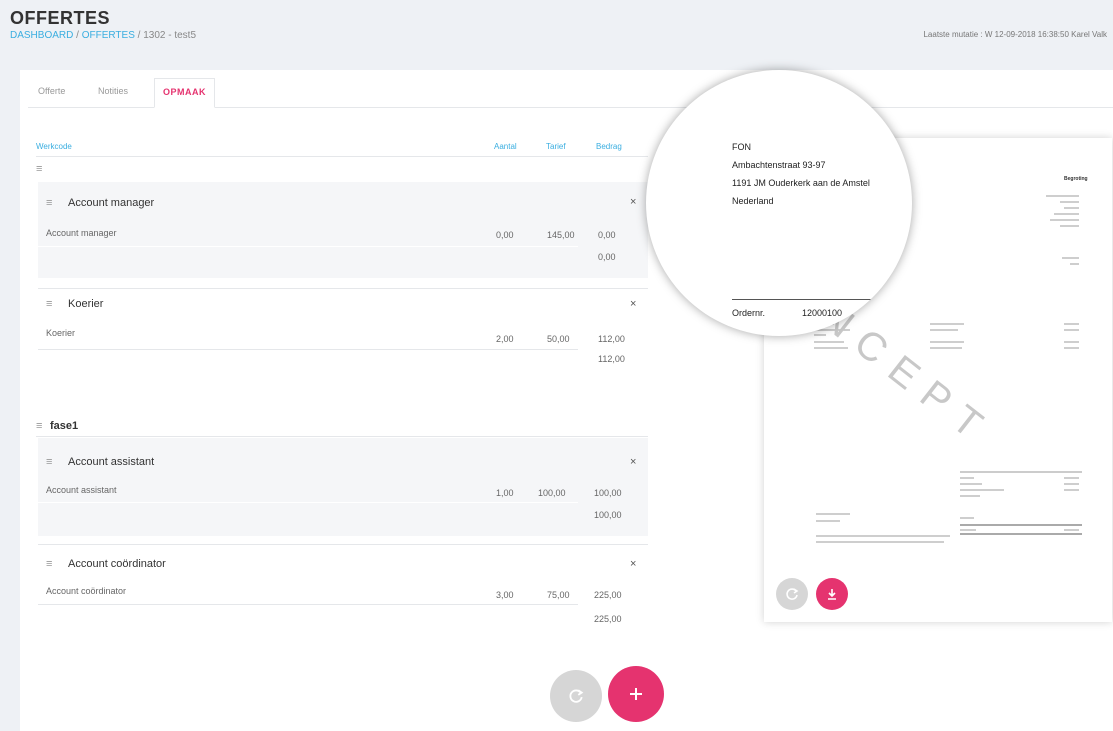  I want to click on row-count: 0,00, so click(505, 235).